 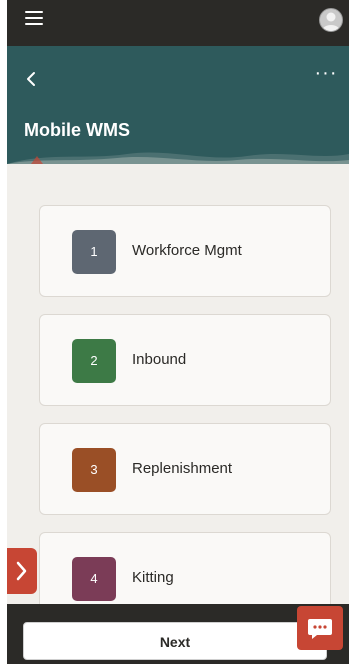 I want to click on chevron-left-icon, so click(x=31, y=79).